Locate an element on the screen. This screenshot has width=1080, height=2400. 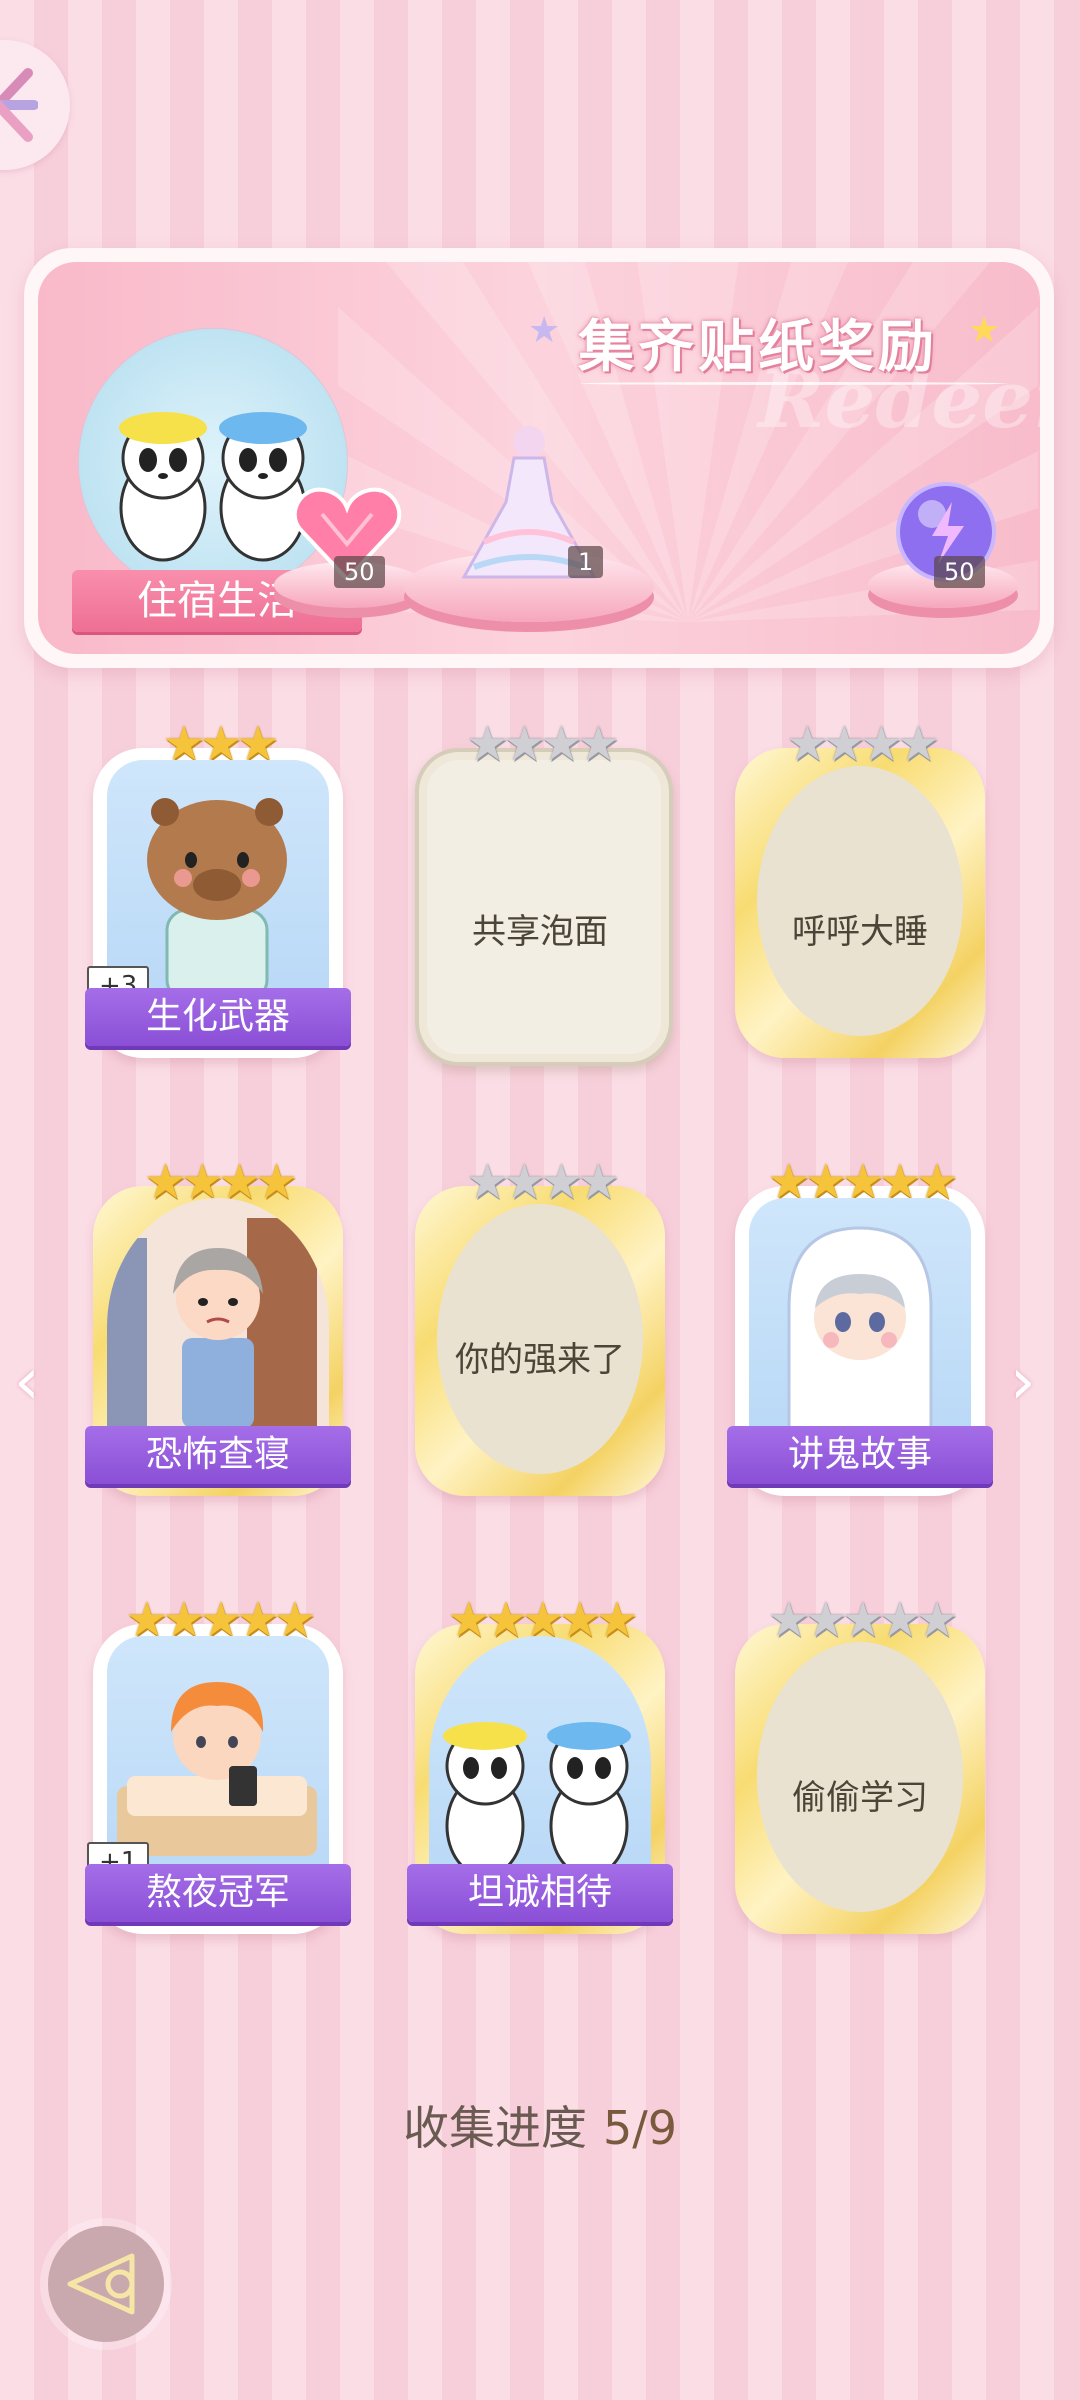
card-title: 讲鬼故事 is located at coordinates (860, 1455).